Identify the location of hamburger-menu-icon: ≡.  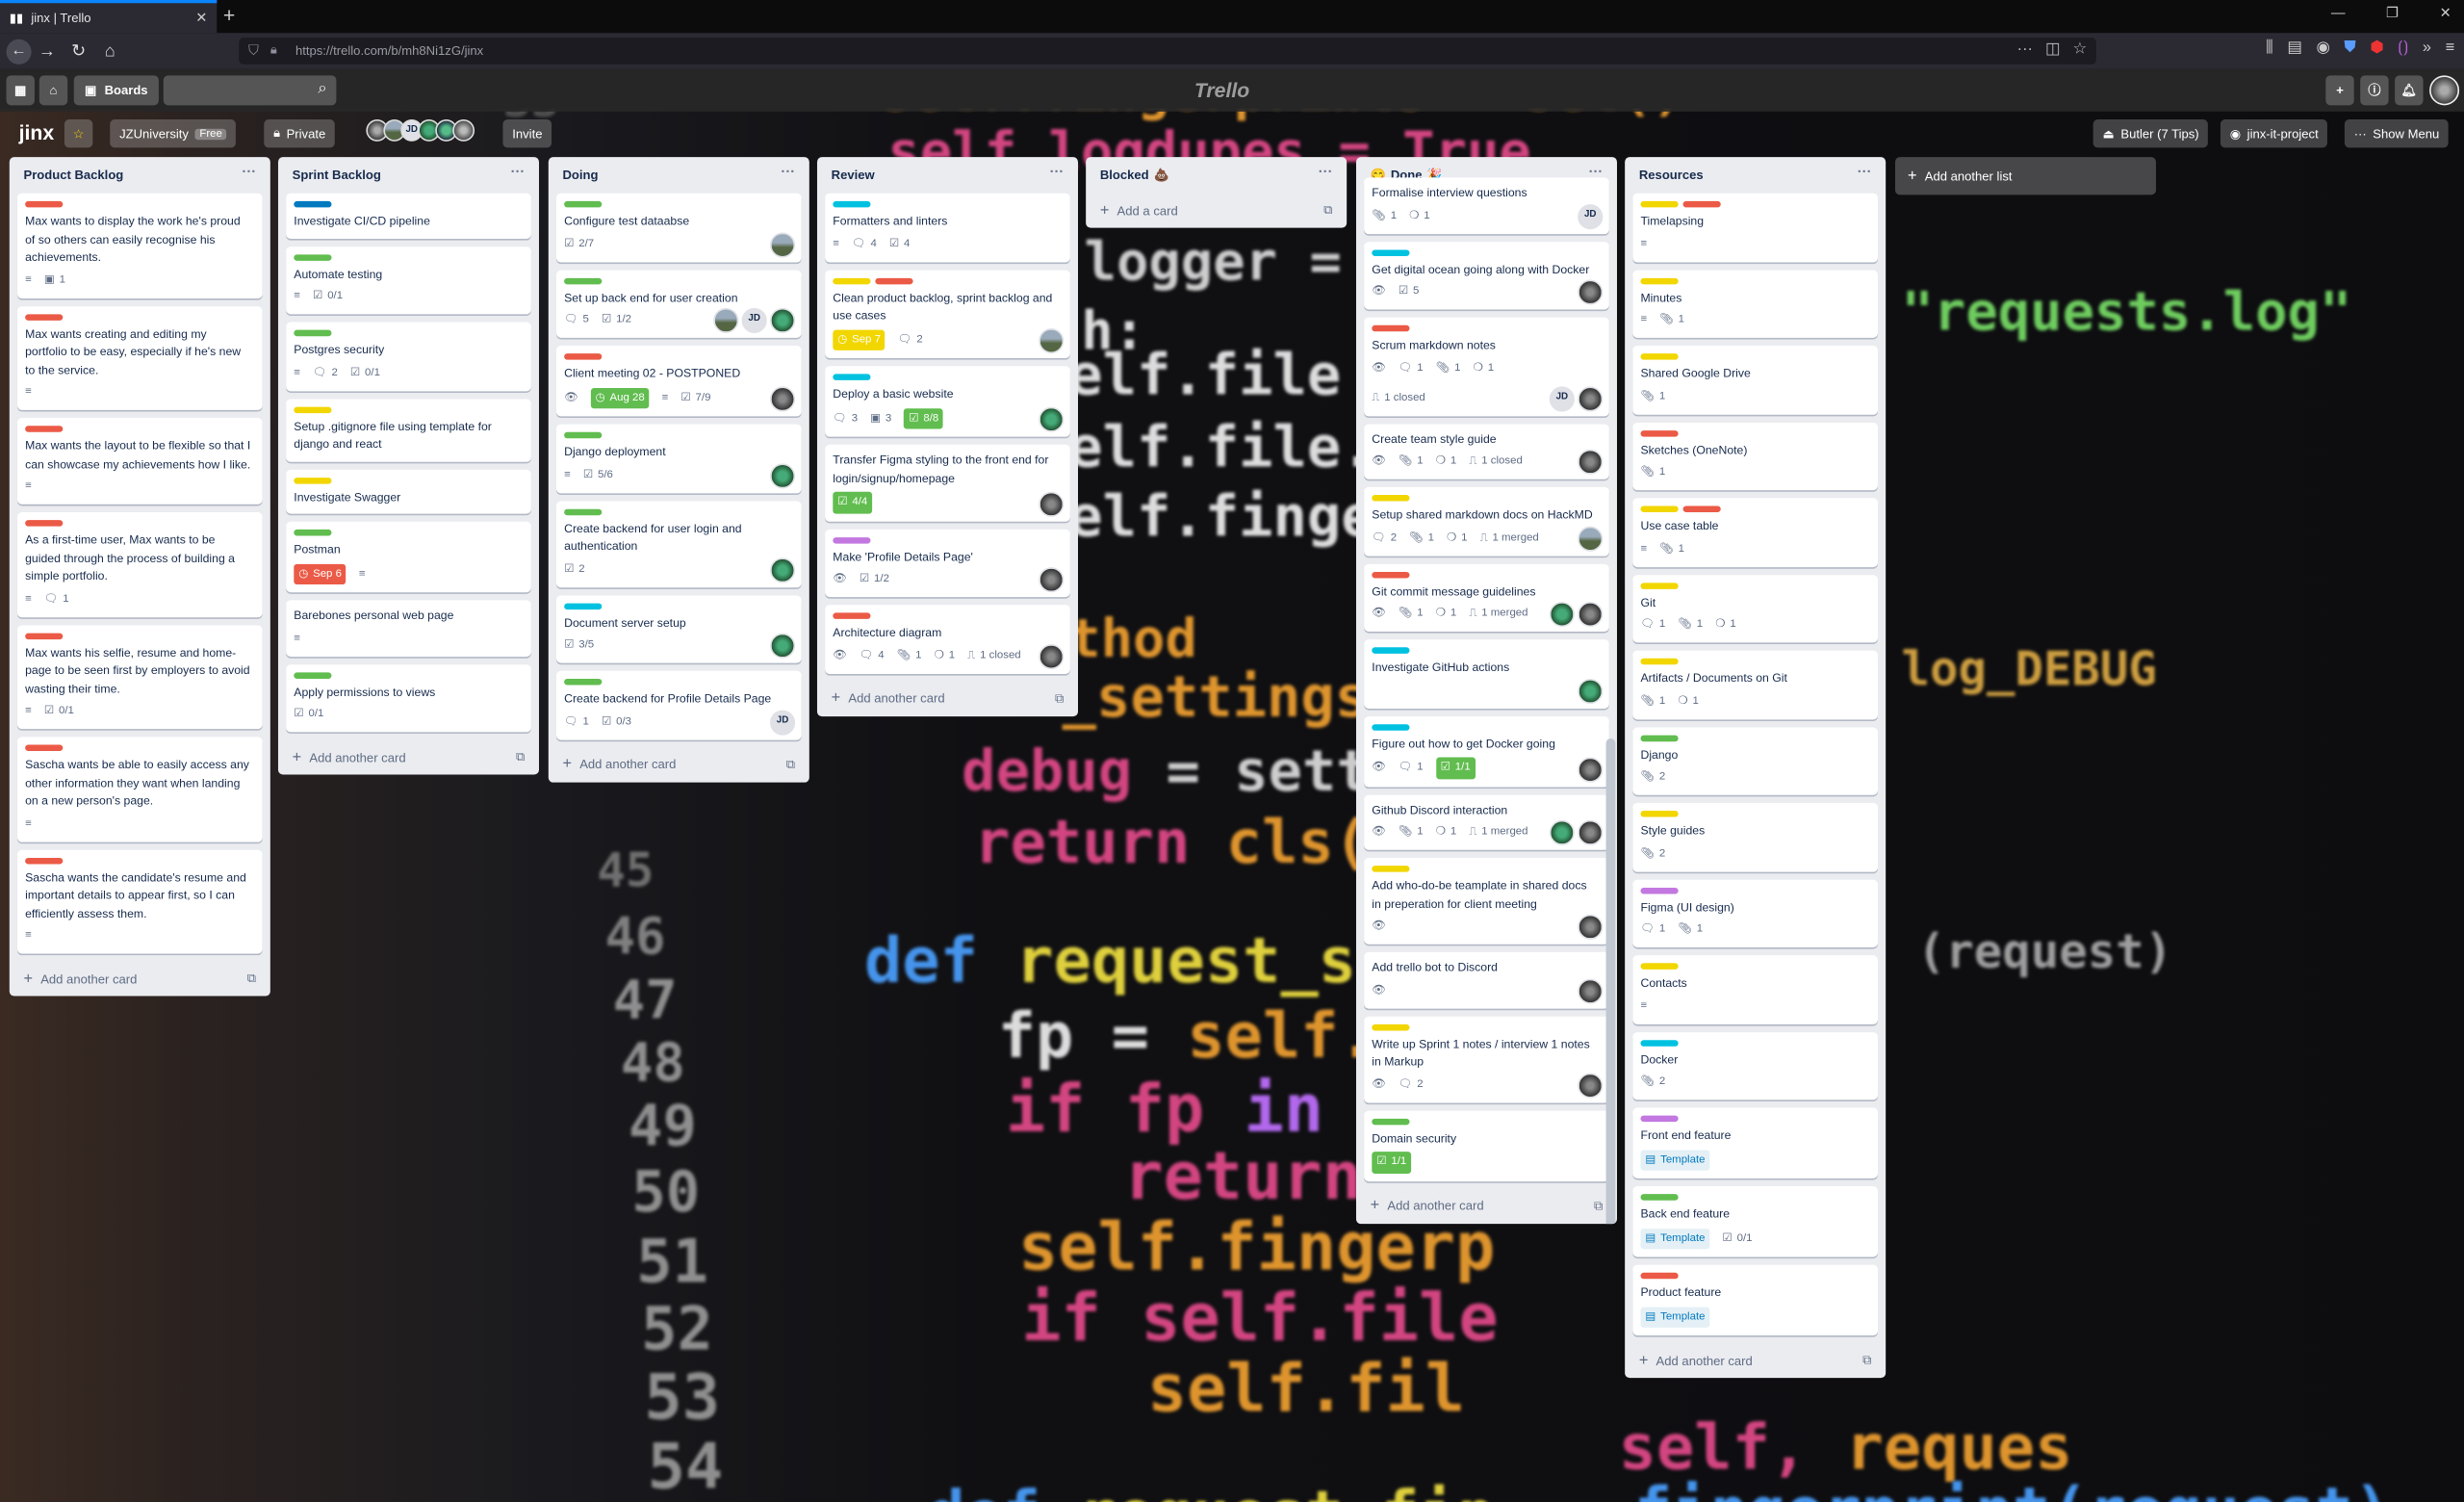
(2450, 48).